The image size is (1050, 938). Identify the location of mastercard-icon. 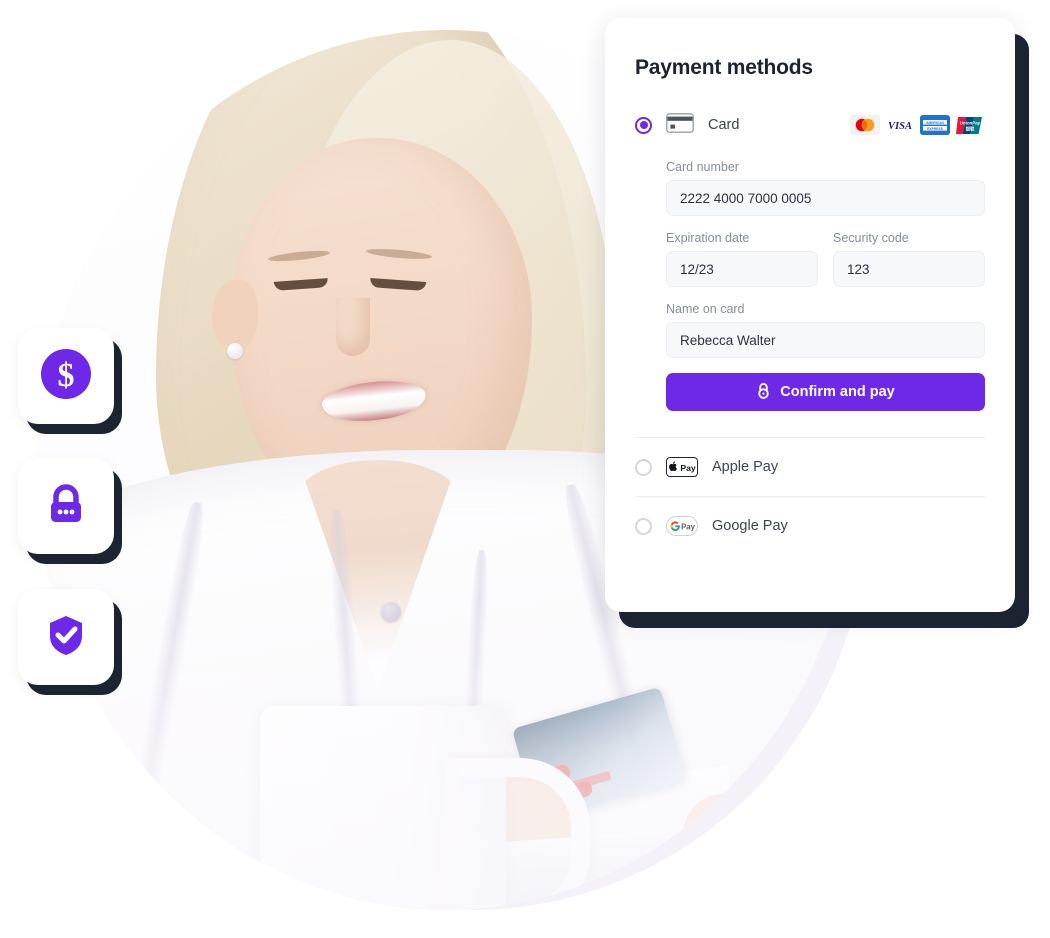
(865, 125).